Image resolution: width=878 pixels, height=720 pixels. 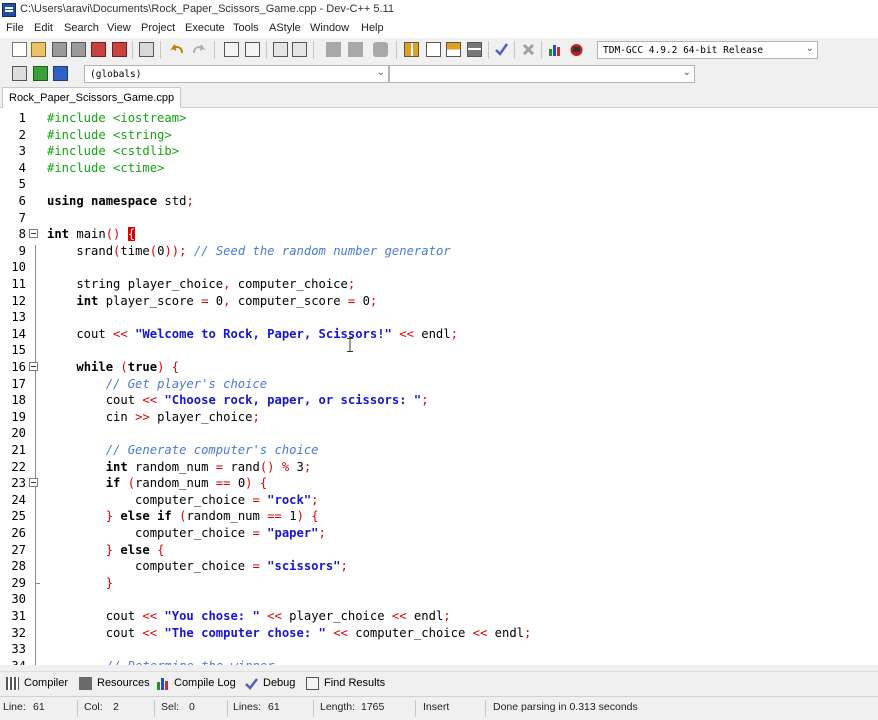 I want to click on code-line: 13, so click(x=18, y=317).